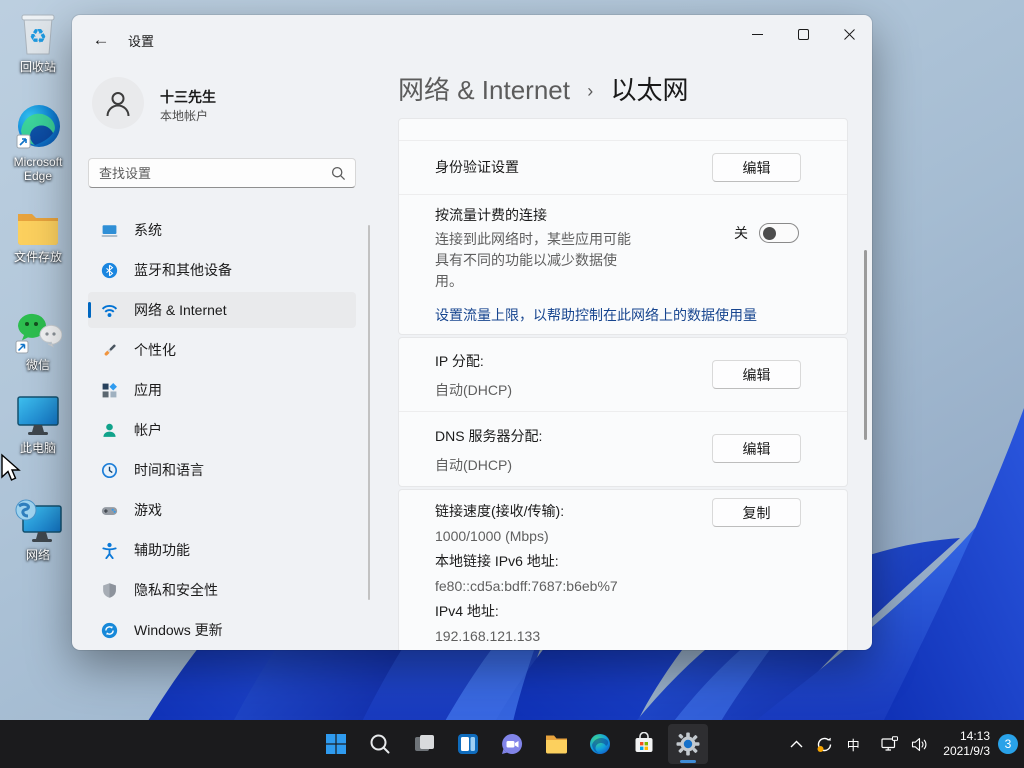  Describe the element at coordinates (148, 390) in the screenshot. I see `sidebar-item-label: 应用` at that location.